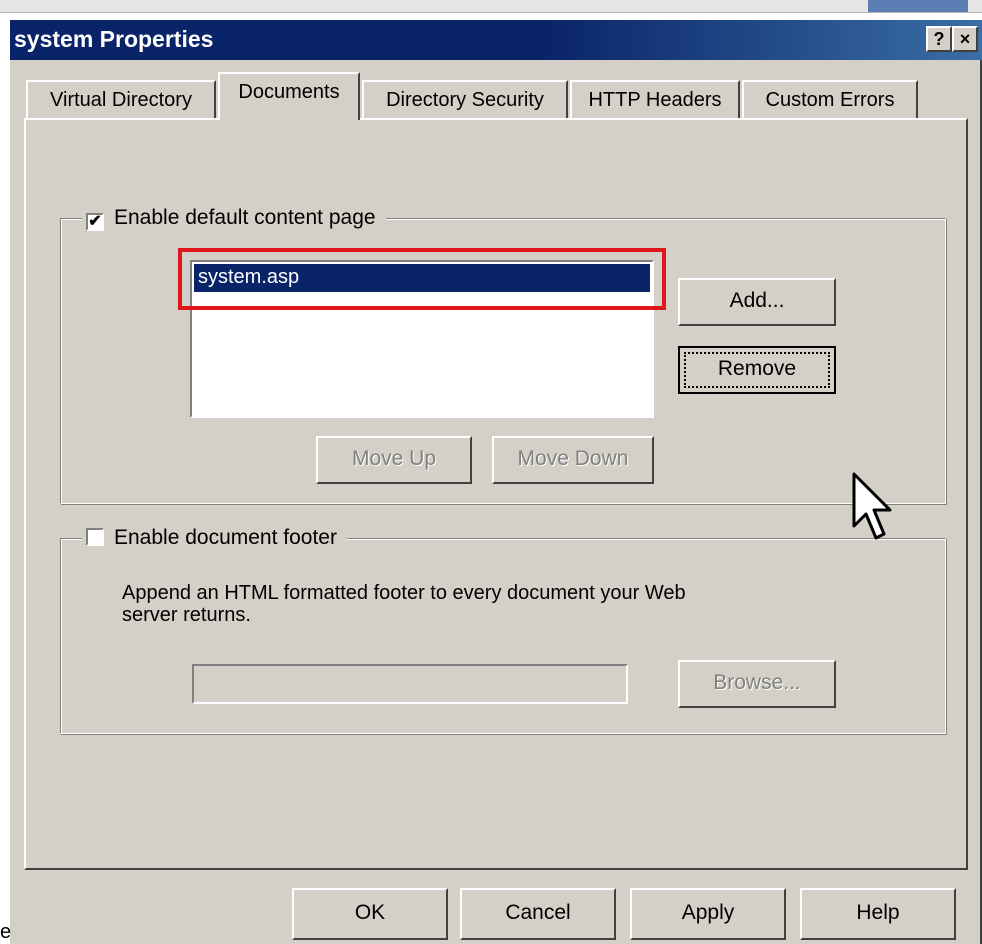  Describe the element at coordinates (225, 537) in the screenshot. I see `document-footer-label: Enable document footer` at that location.